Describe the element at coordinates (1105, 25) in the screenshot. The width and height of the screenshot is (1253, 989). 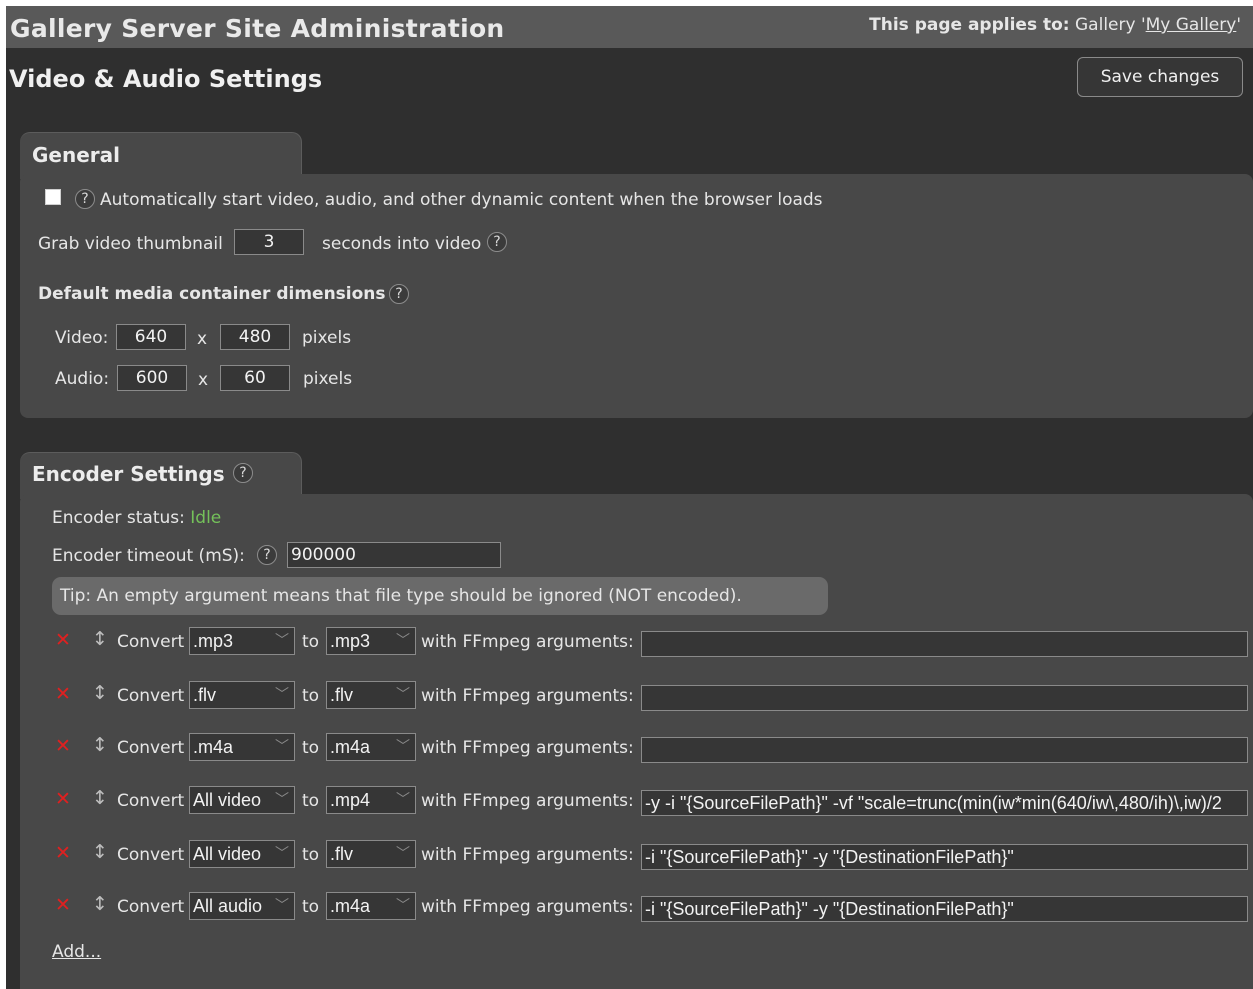
I see `applies-gallery-word: Gallery` at that location.